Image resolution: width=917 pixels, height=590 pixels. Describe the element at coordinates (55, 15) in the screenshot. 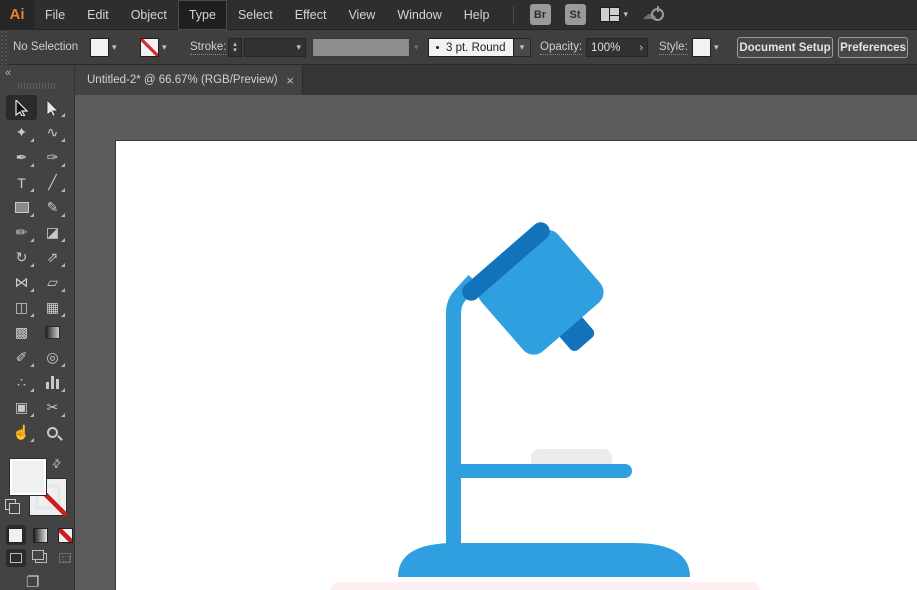

I see `menu-file: File` at that location.